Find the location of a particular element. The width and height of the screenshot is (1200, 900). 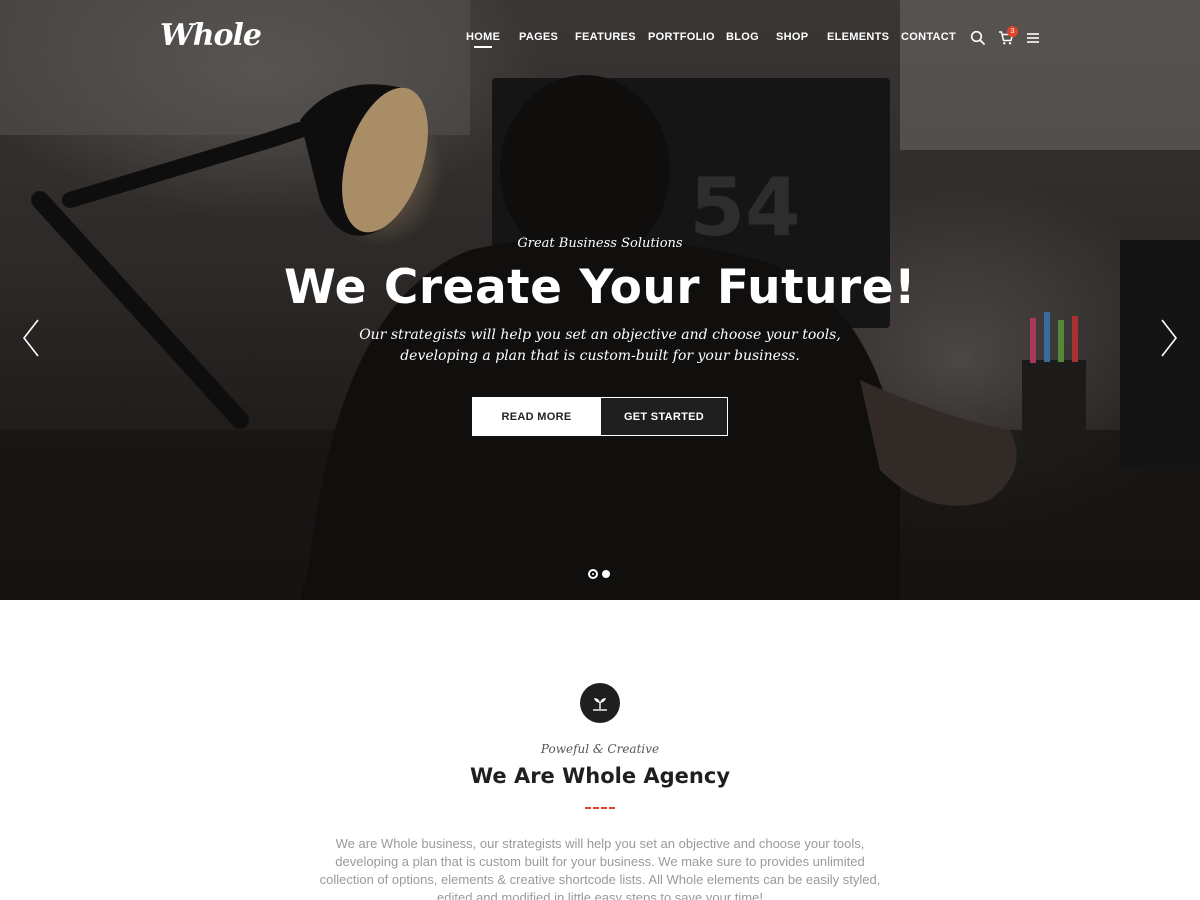

chevron-right-icon is located at coordinates (1169, 338).